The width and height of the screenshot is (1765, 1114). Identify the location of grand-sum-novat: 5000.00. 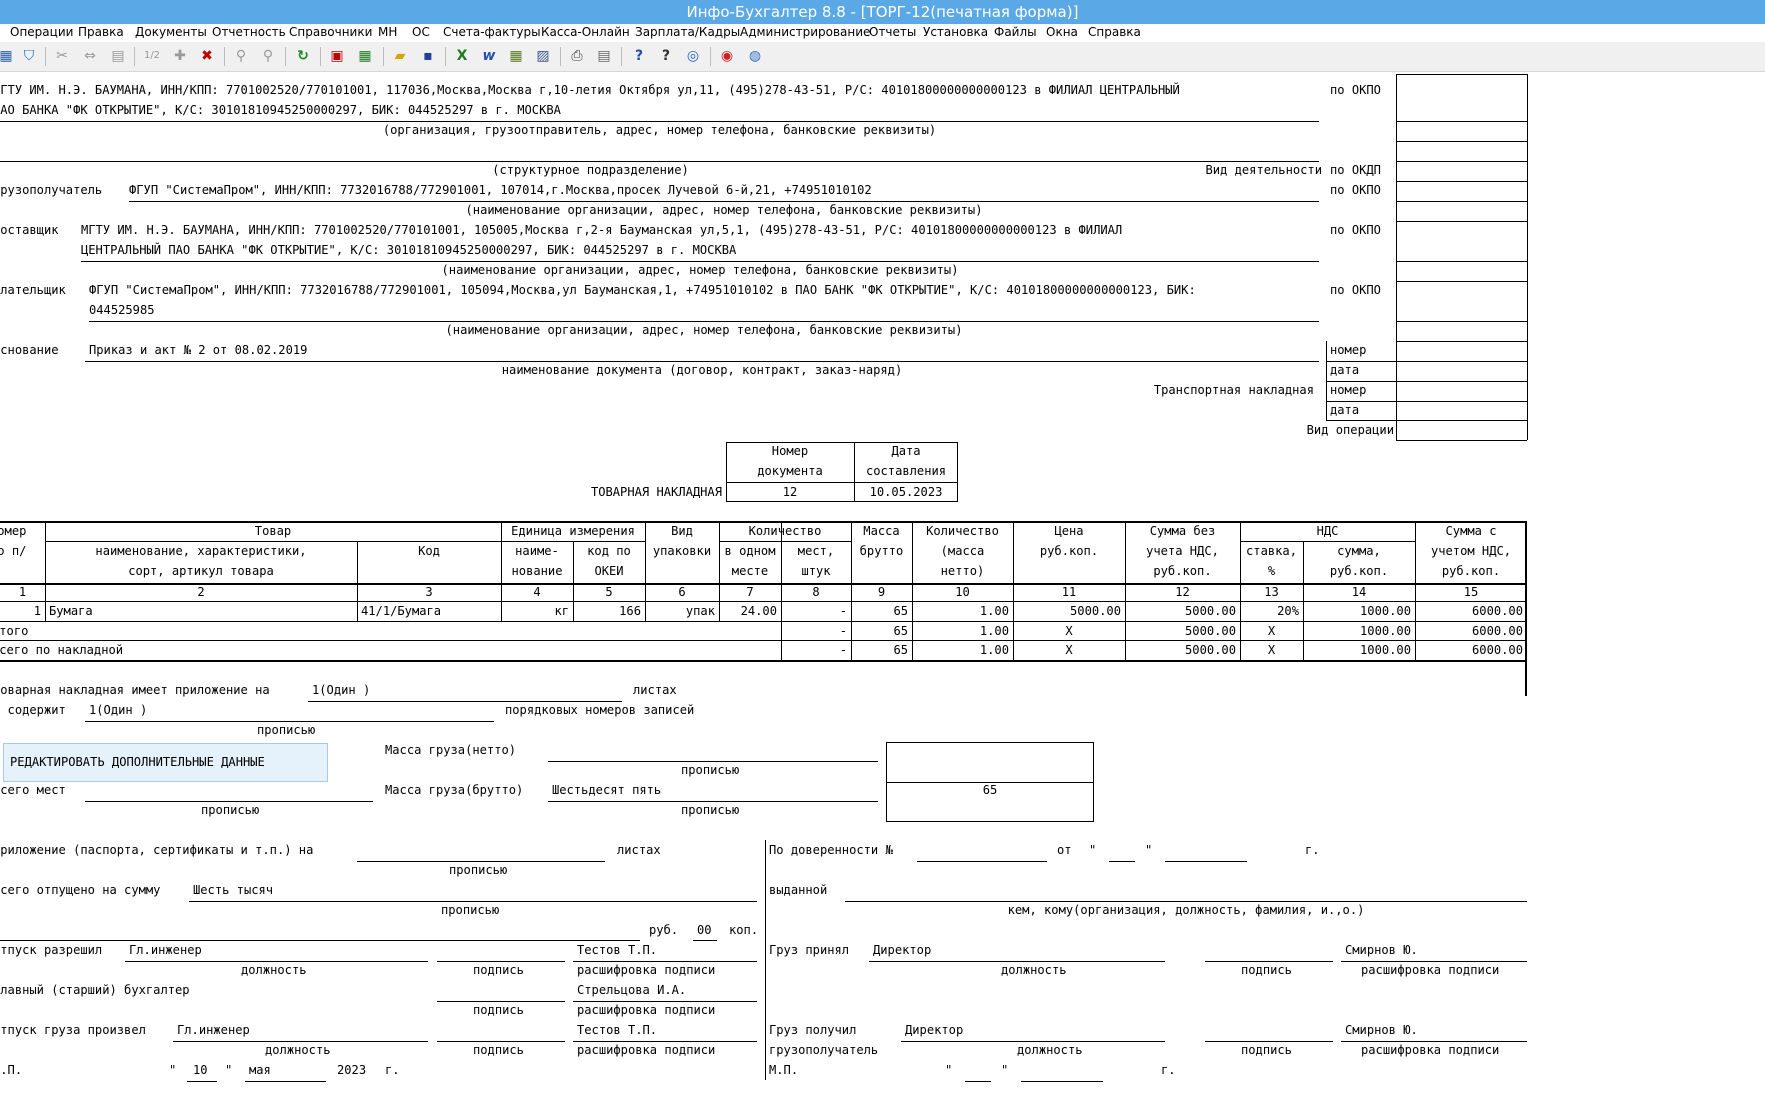
(1210, 650).